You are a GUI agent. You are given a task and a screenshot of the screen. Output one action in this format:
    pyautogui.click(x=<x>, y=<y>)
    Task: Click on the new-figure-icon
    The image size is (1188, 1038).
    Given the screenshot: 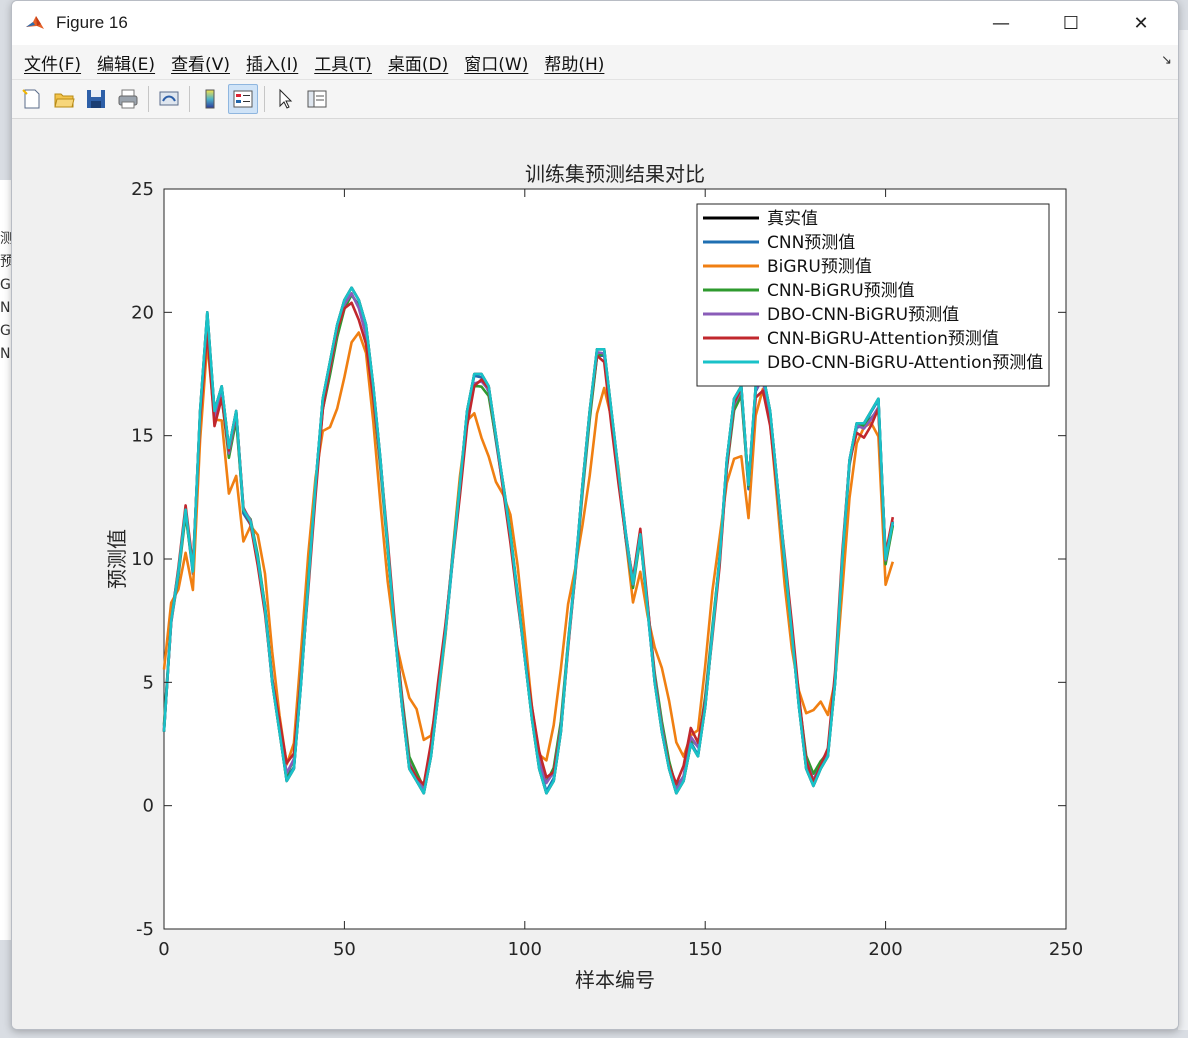 What is the action you would take?
    pyautogui.click(x=31, y=99)
    